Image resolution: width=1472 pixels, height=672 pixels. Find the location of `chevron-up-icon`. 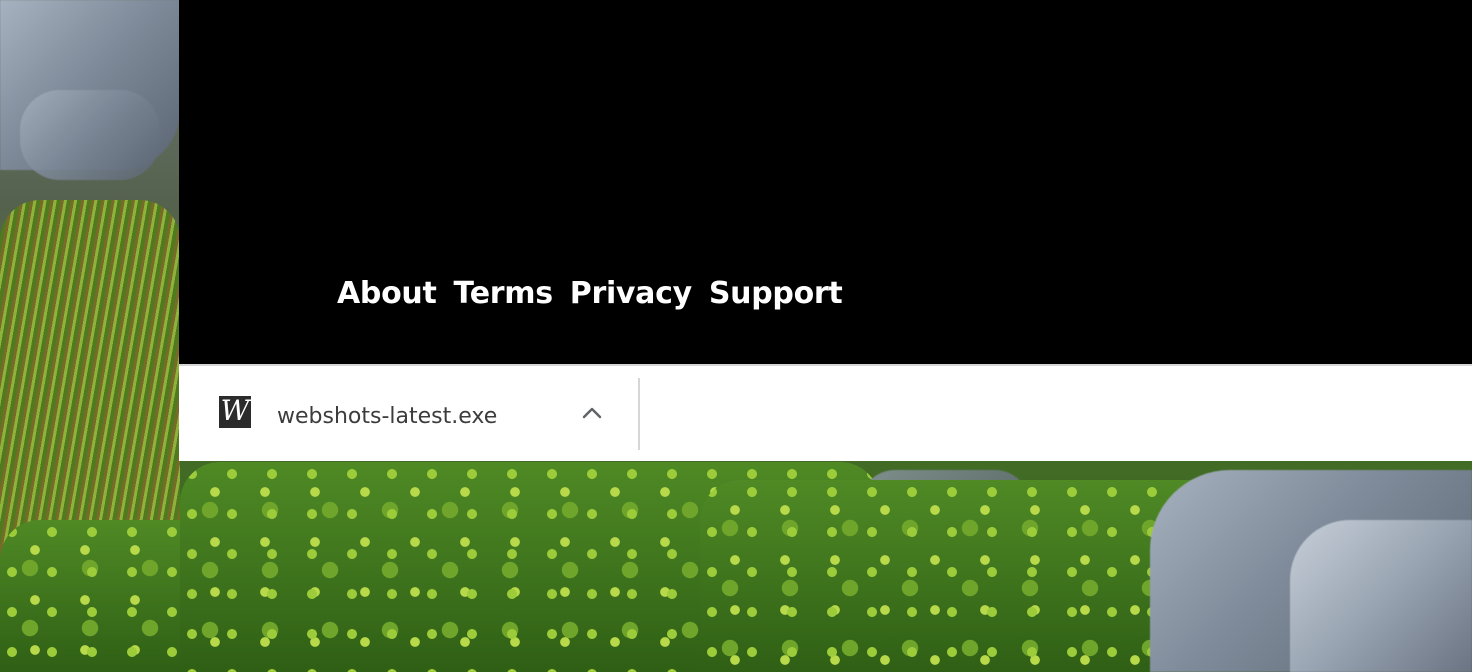

chevron-up-icon is located at coordinates (592, 413).